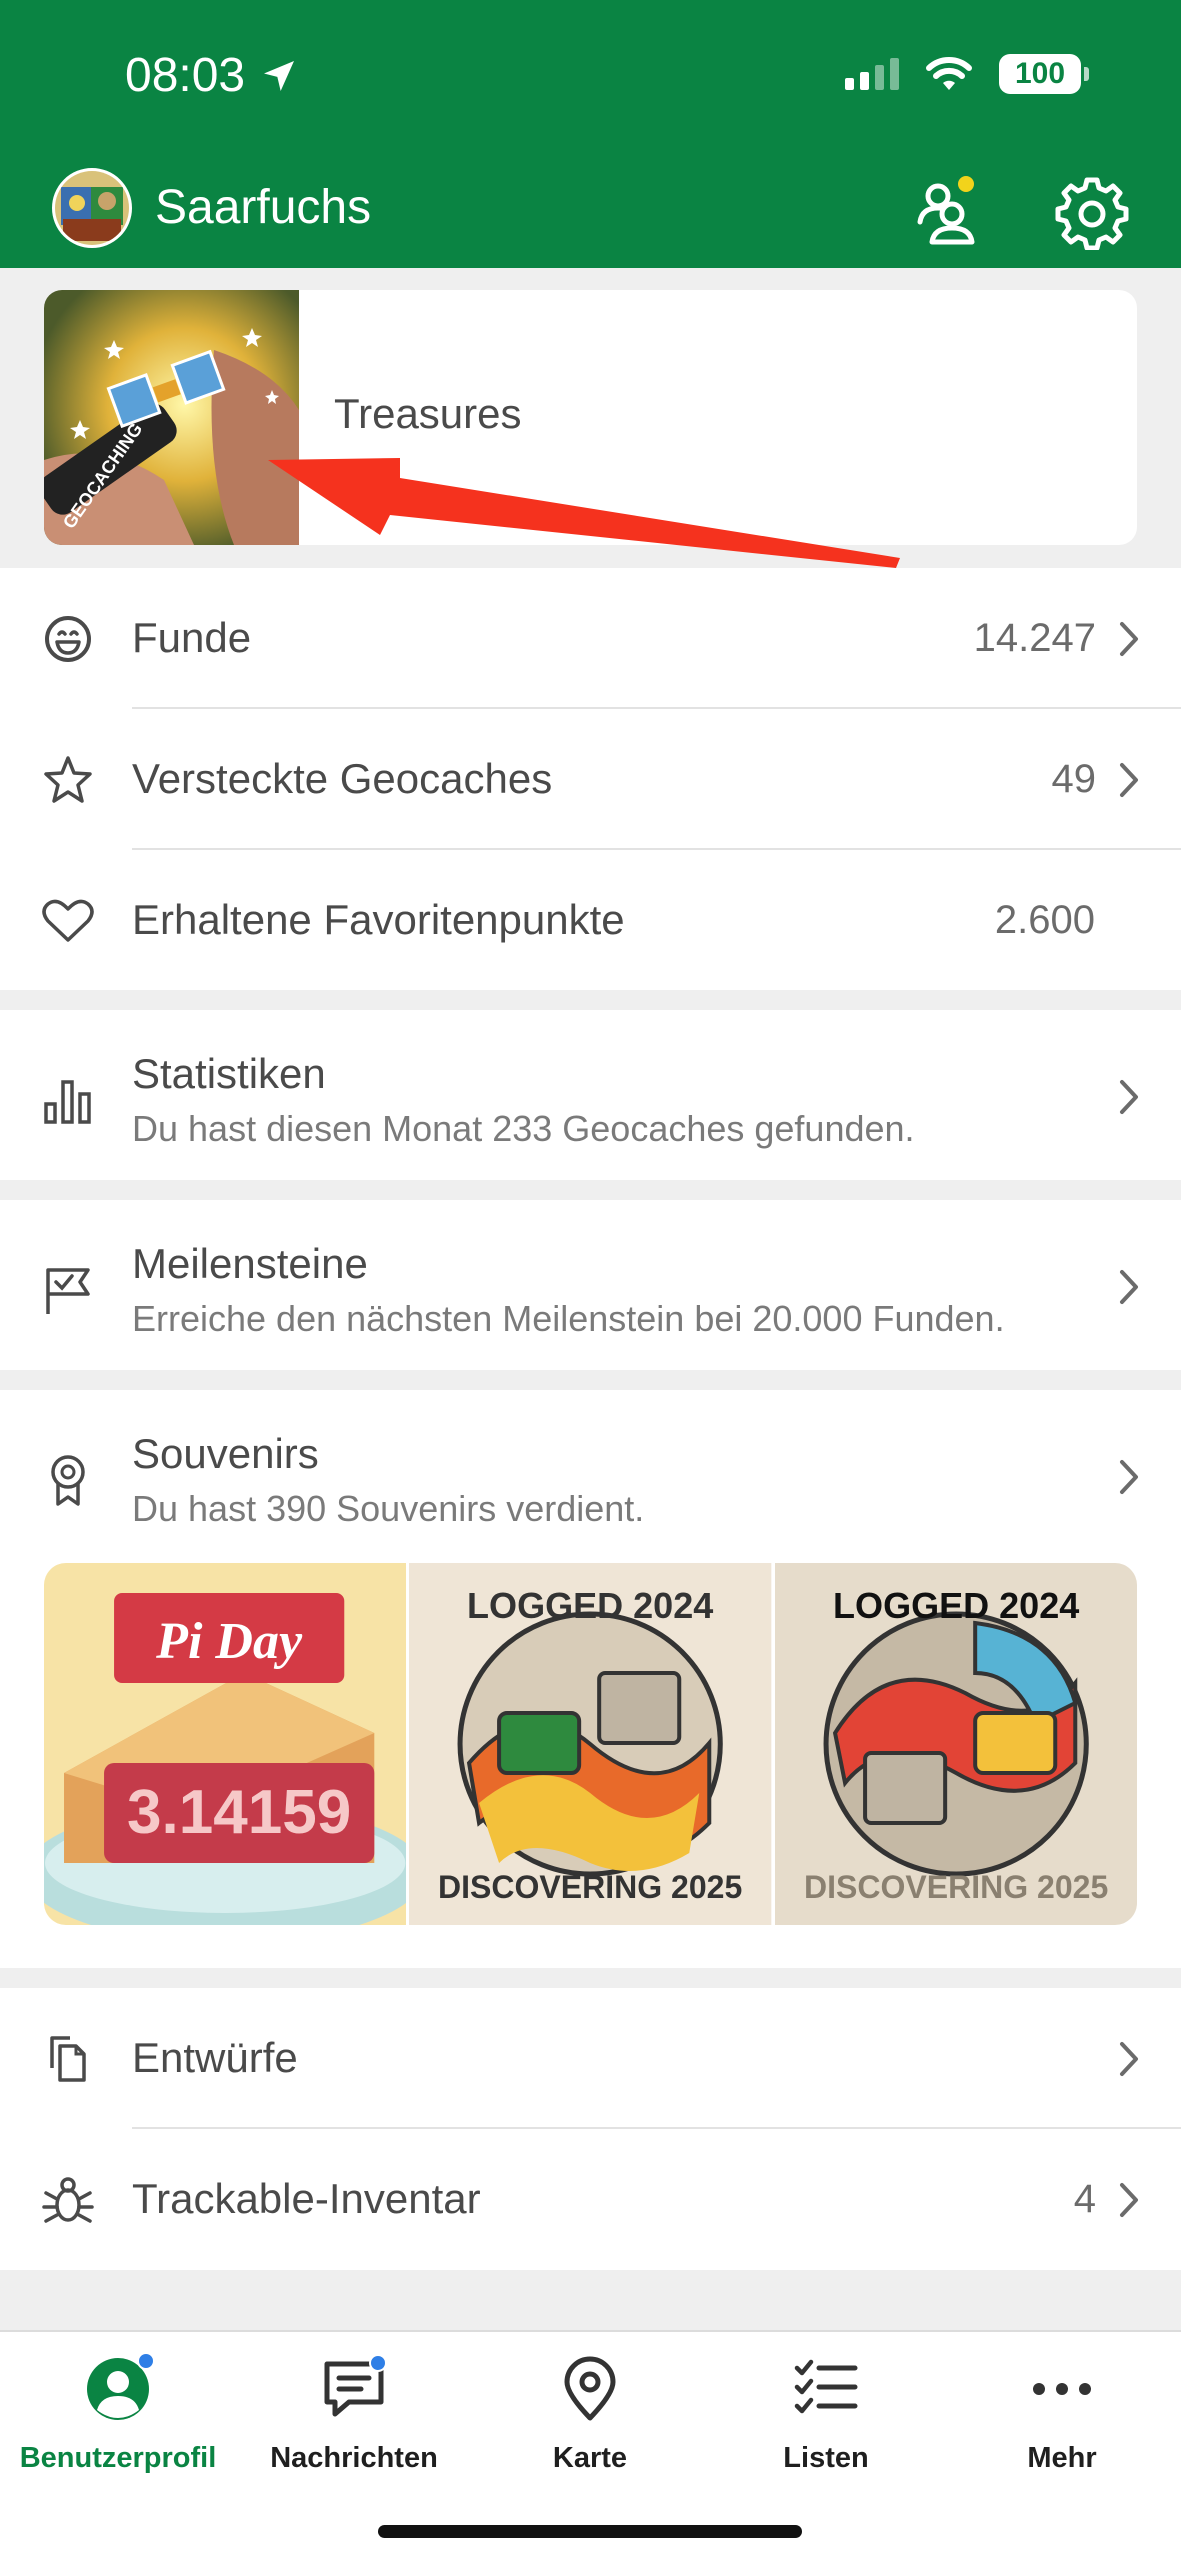 Image resolution: width=1181 pixels, height=2560 pixels. Describe the element at coordinates (1044, 920) in the screenshot. I see `list-item-value: 2.600` at that location.